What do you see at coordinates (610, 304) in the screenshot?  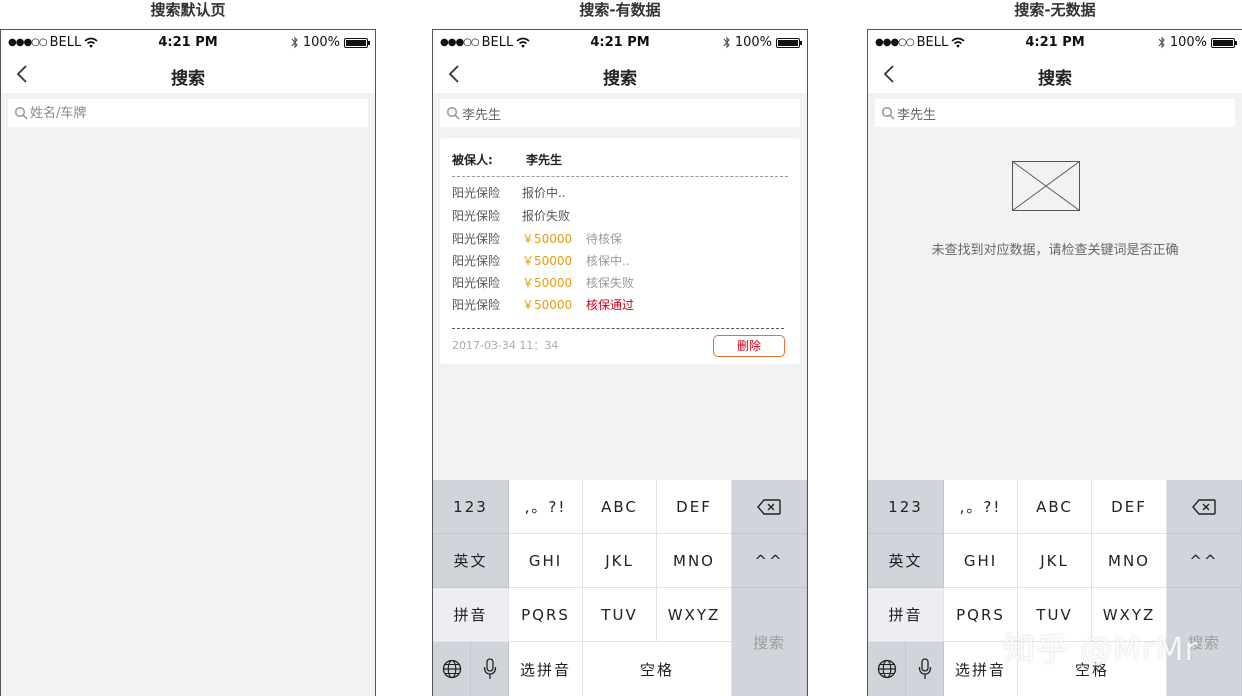 I see `quote-status: 核保通过` at bounding box center [610, 304].